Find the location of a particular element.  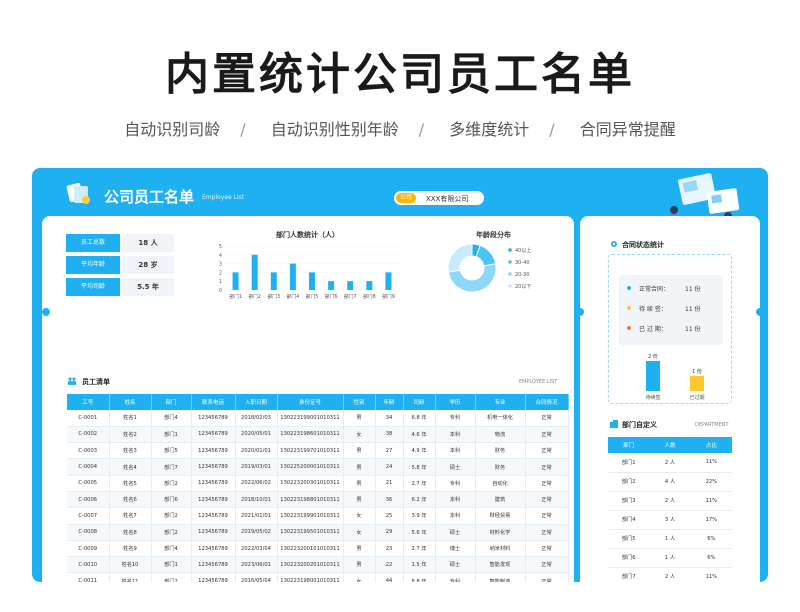

stat-average-age: 平均年龄 28 岁 is located at coordinates (120, 265).